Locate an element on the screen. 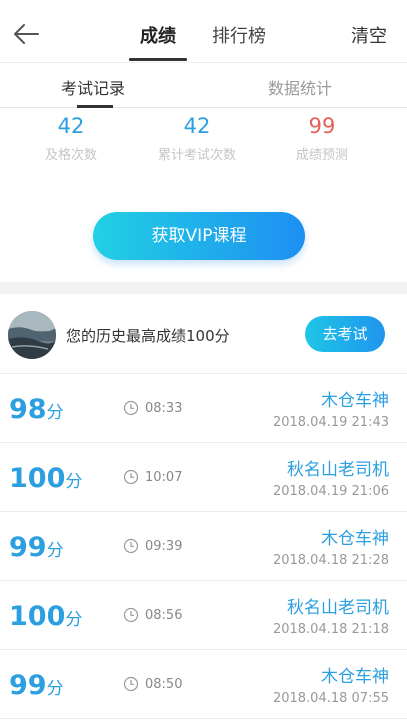 The image size is (407, 720). section-divider is located at coordinates (203, 288).